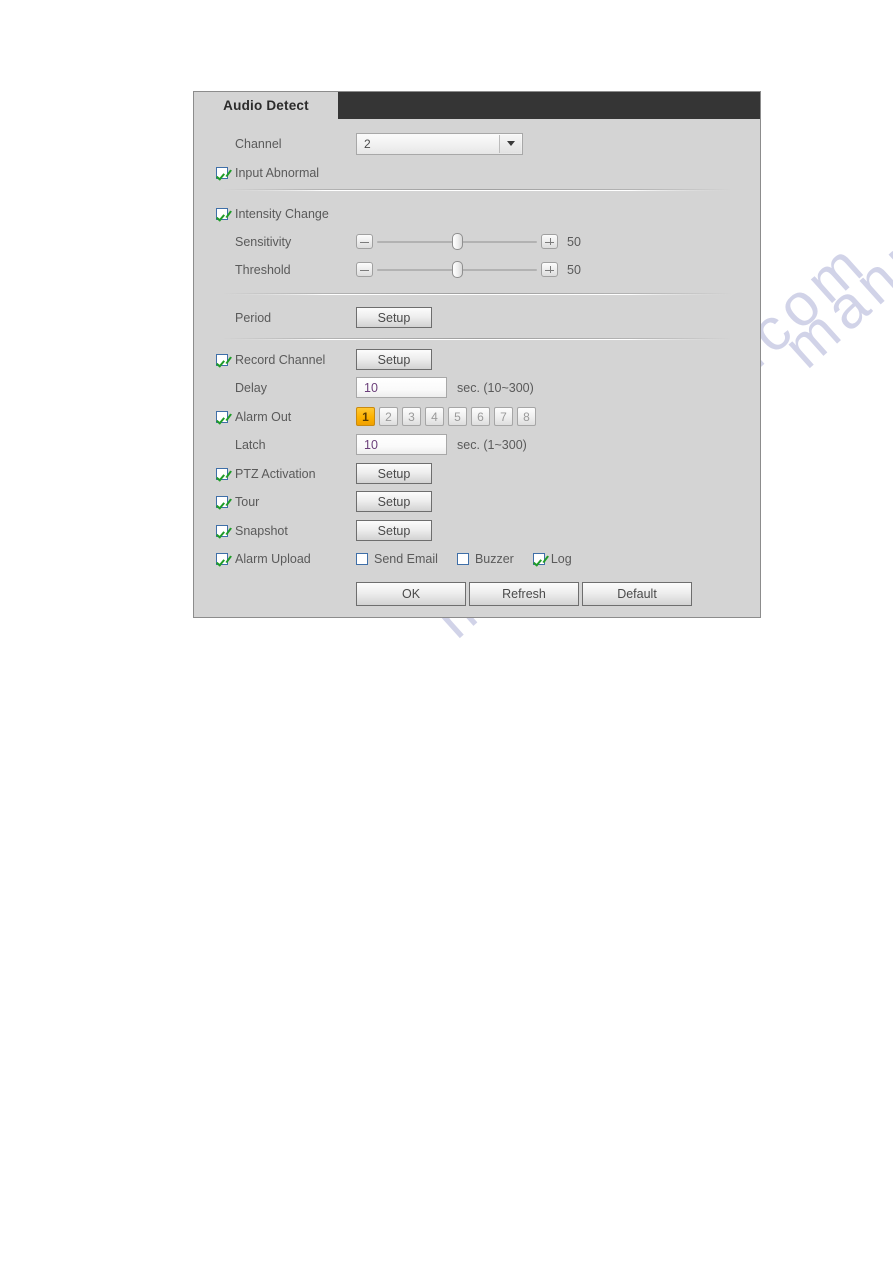 Image resolution: width=893 pixels, height=1263 pixels. What do you see at coordinates (273, 558) in the screenshot?
I see `alarm-upload-label: Alarm Upload` at bounding box center [273, 558].